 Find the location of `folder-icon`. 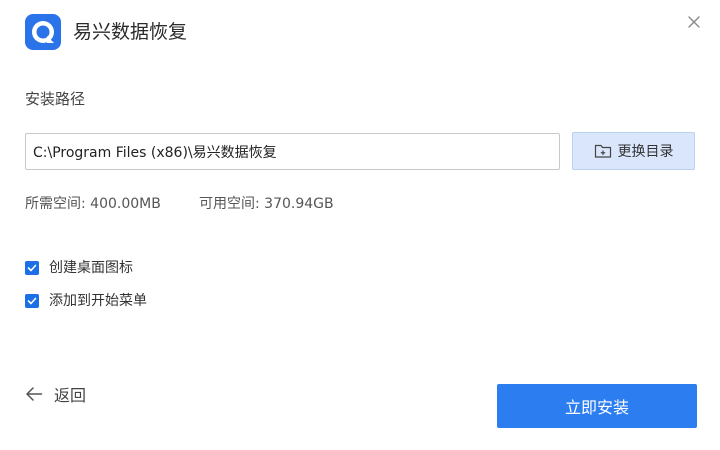

folder-icon is located at coordinates (602, 151).